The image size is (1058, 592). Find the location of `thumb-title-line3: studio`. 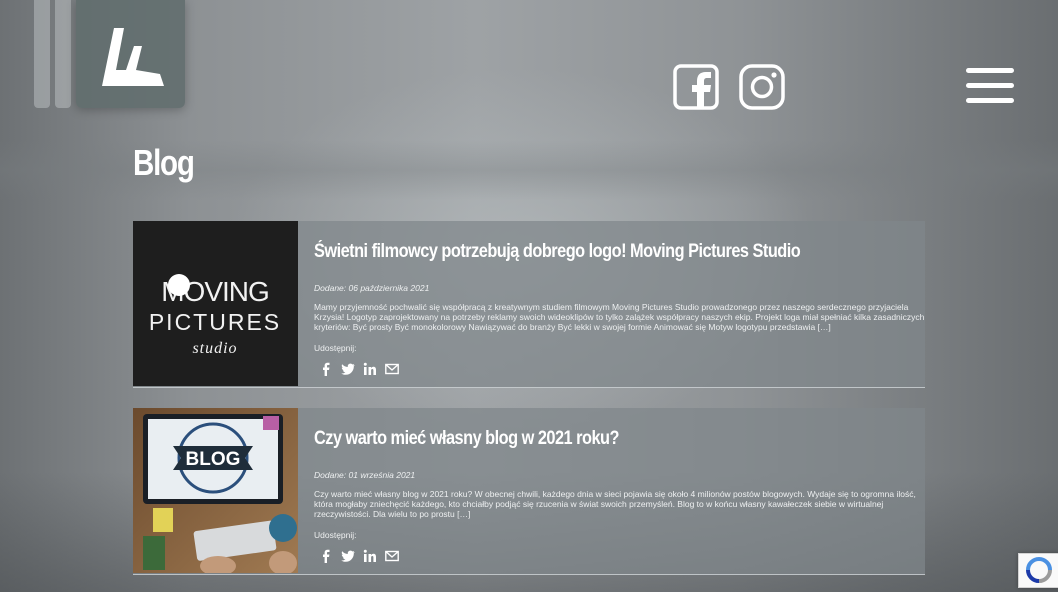

thumb-title-line3: studio is located at coordinates (214, 348).